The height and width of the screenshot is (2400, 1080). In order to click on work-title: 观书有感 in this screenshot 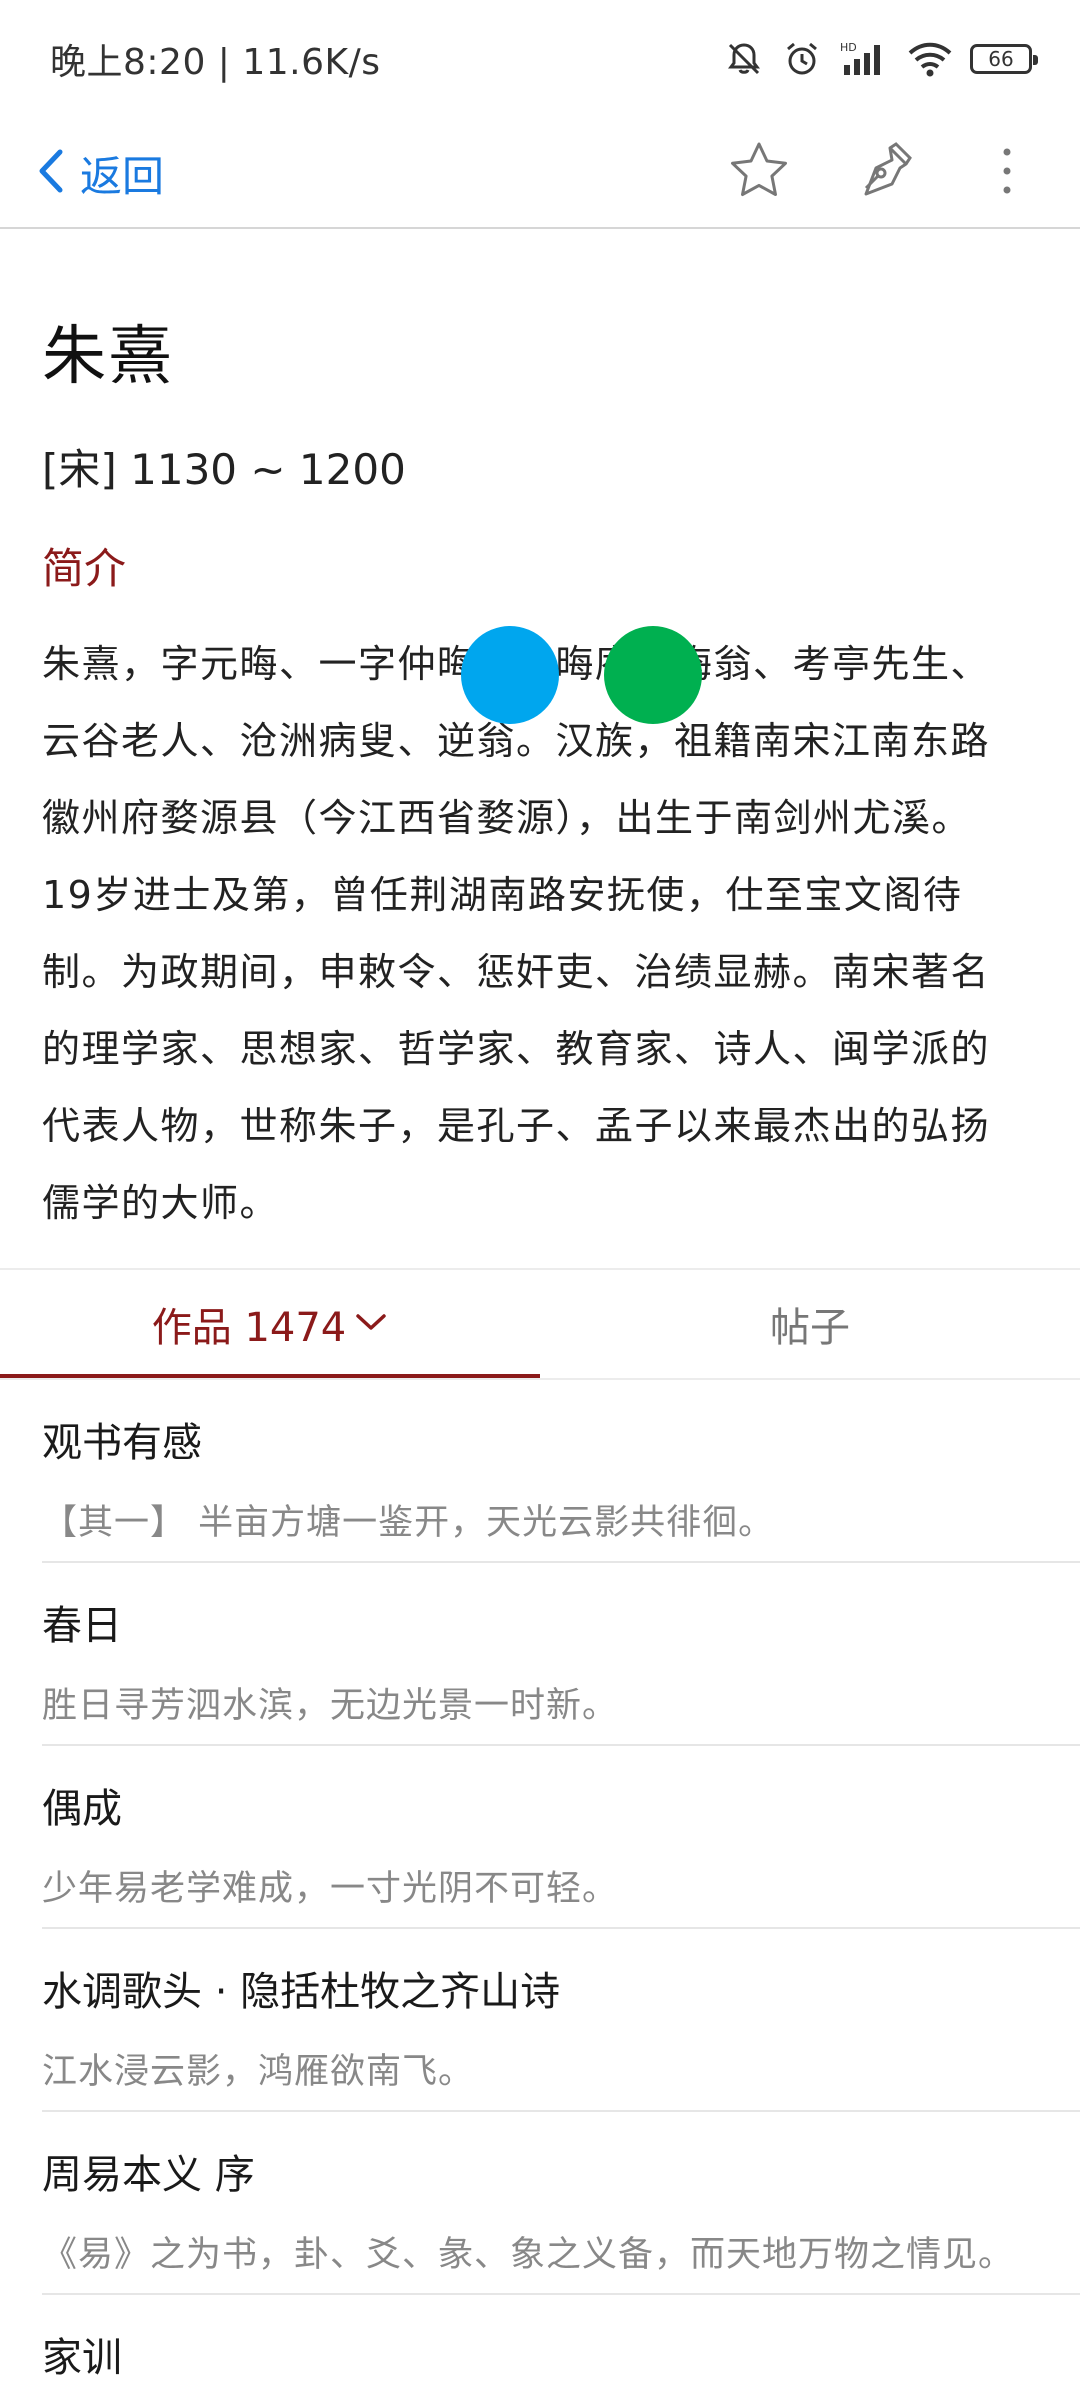, I will do `click(122, 1443)`.